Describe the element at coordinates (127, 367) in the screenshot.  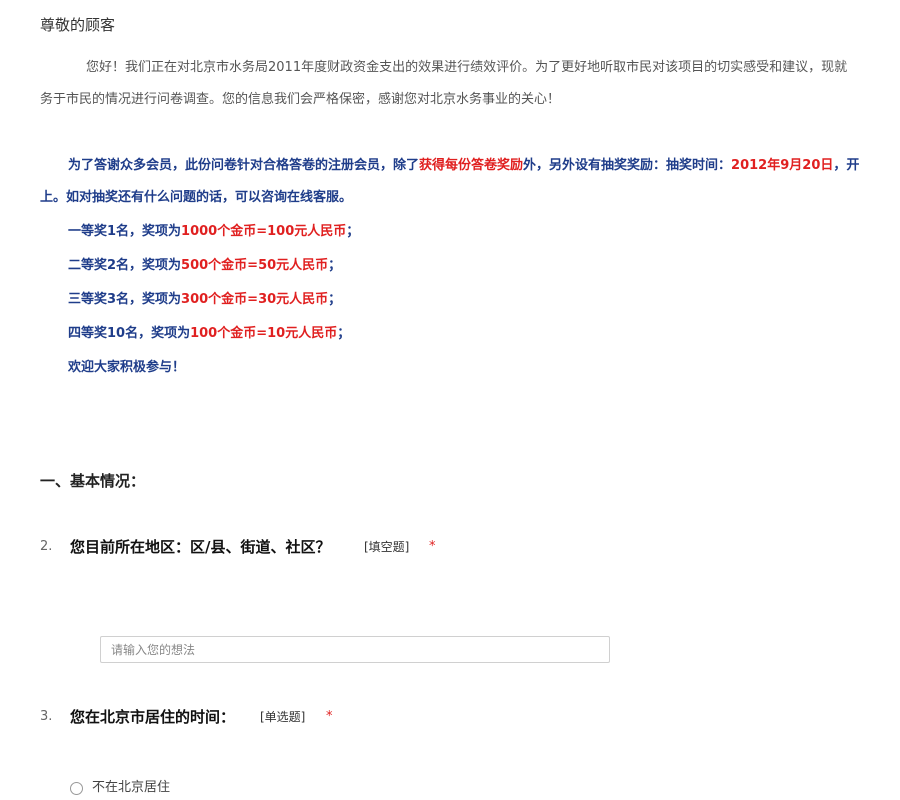
I see `notice-closing: 欢迎大家积极参与！` at that location.